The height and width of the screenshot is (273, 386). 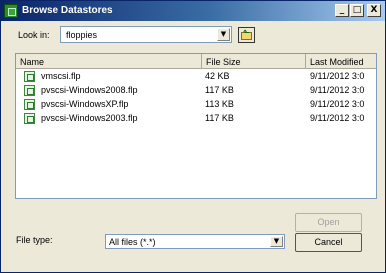 I want to click on column-header-size: File Size, so click(x=254, y=61).